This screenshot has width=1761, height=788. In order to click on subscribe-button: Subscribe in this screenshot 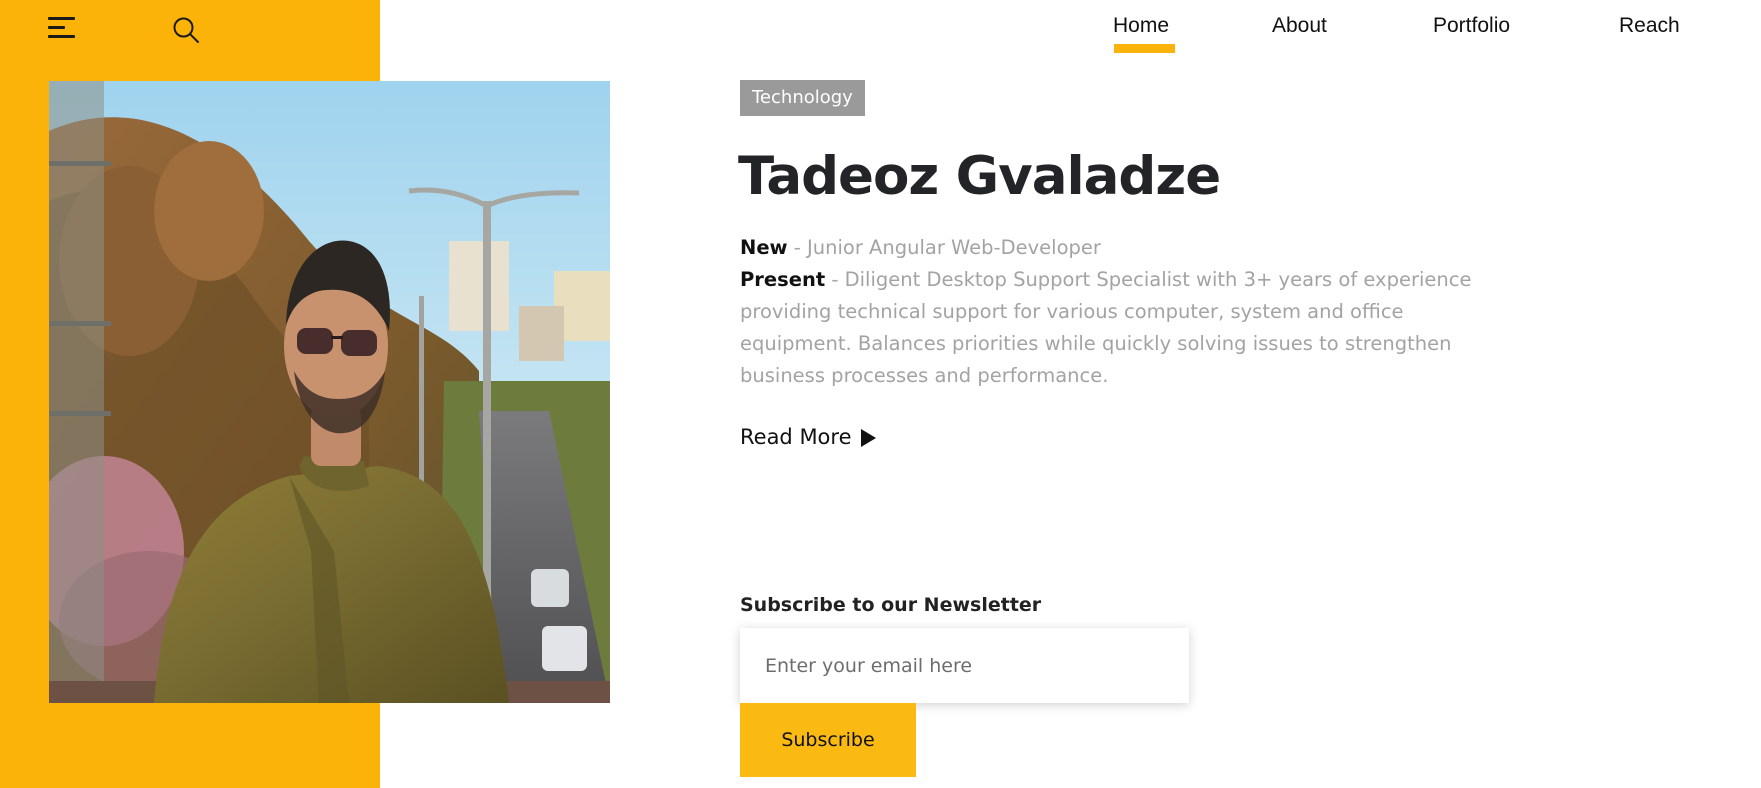, I will do `click(828, 740)`.